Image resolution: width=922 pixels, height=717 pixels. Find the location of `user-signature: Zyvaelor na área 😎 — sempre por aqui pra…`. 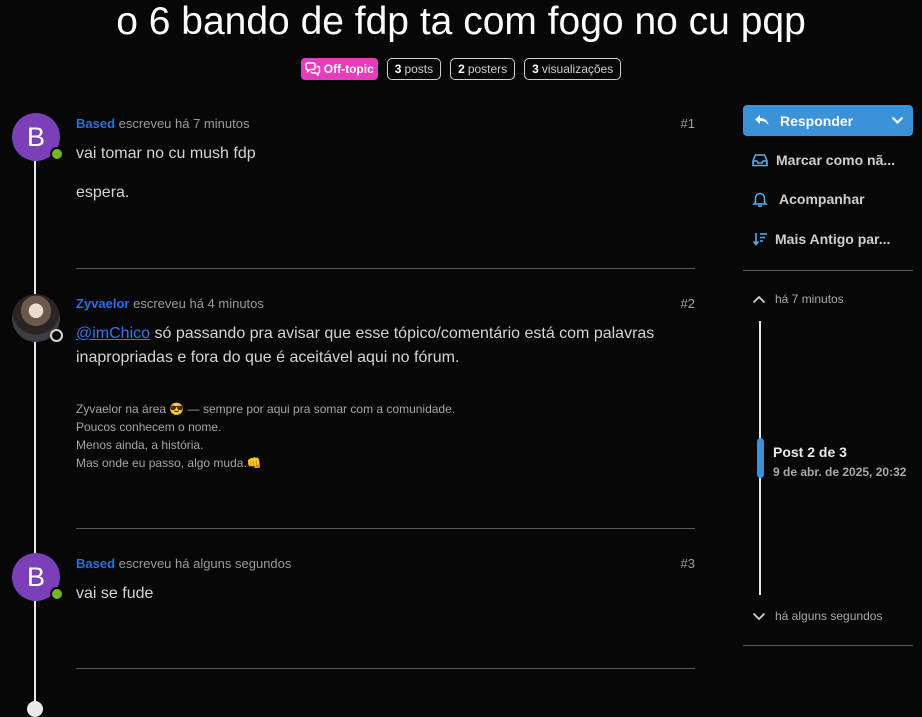

user-signature: Zyvaelor na área 😎 — sempre por aqui pra… is located at coordinates (266, 436).